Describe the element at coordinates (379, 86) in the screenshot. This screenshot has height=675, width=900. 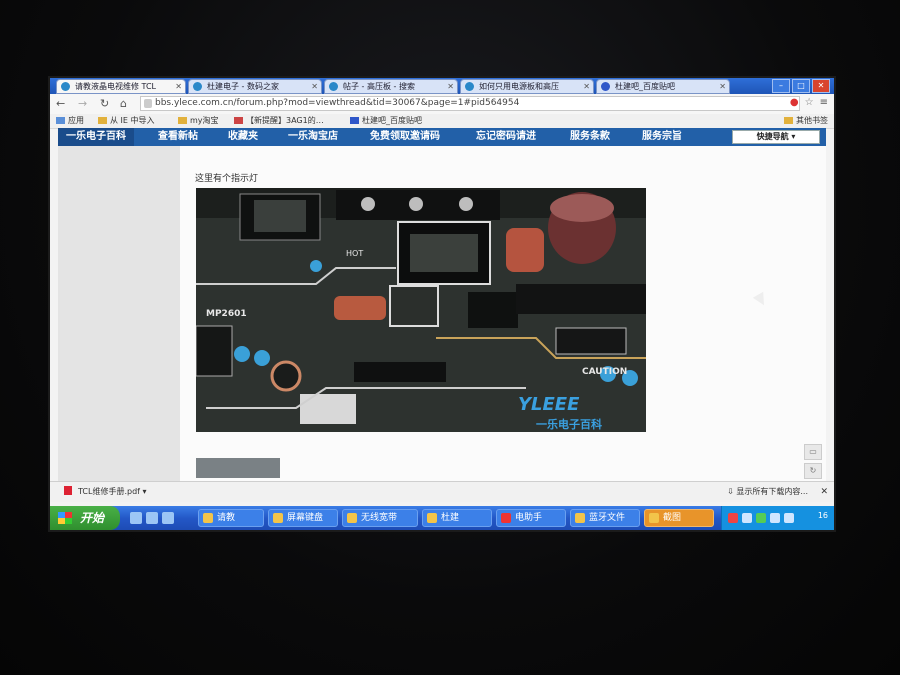
I see `tab-label: 帖子 - 高压板 - 搜索` at that location.